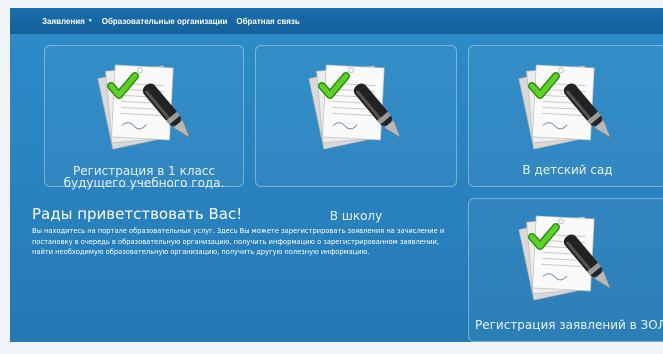 The image size is (663, 354). I want to click on tile-zol-label: Регистрация заявлений в ЗОЛ, so click(569, 325).